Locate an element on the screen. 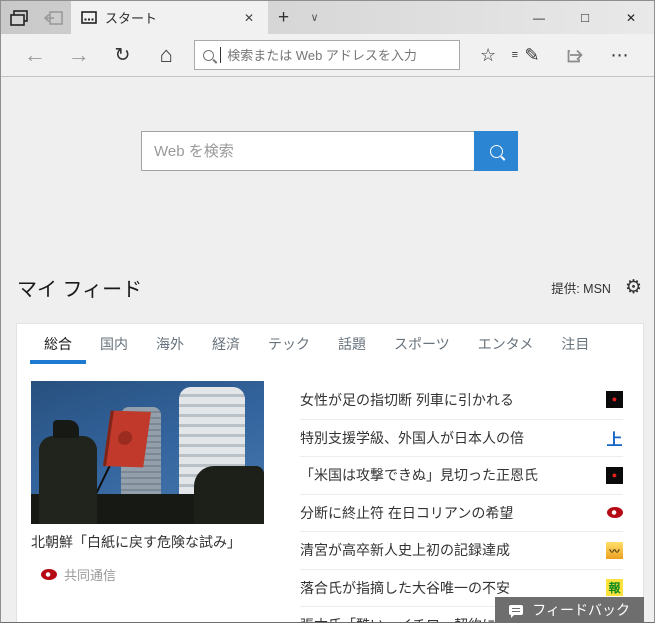 The width and height of the screenshot is (655, 623). speech-bubble-icon is located at coordinates (516, 611).